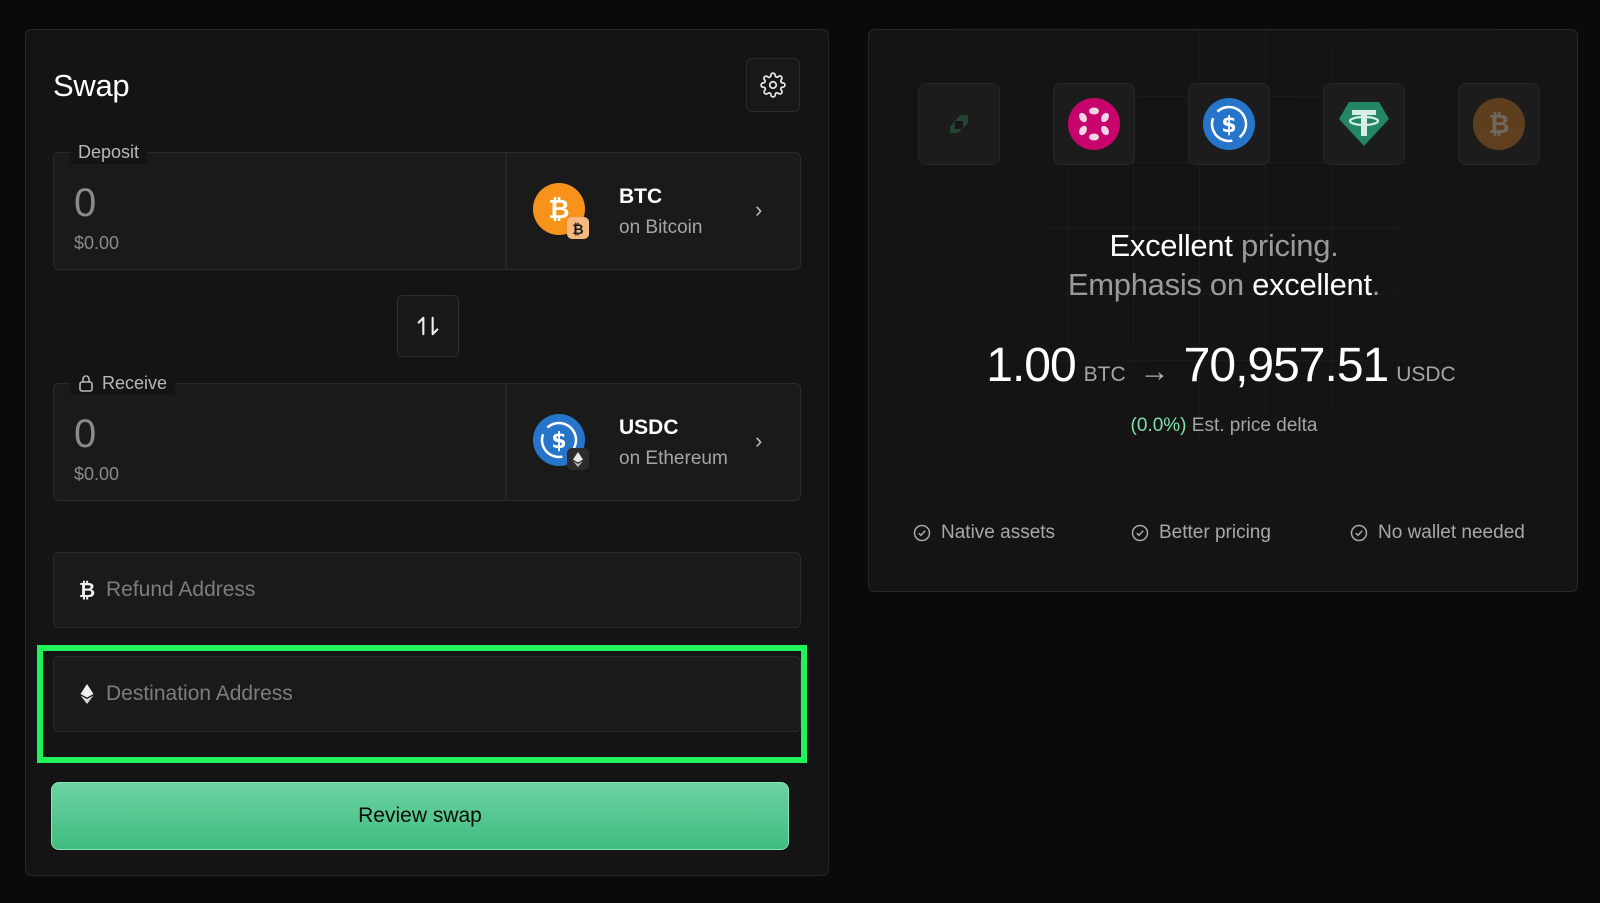 This screenshot has height=903, width=1600. I want to click on headline-line-1: Excellent pricing., so click(1223, 246).